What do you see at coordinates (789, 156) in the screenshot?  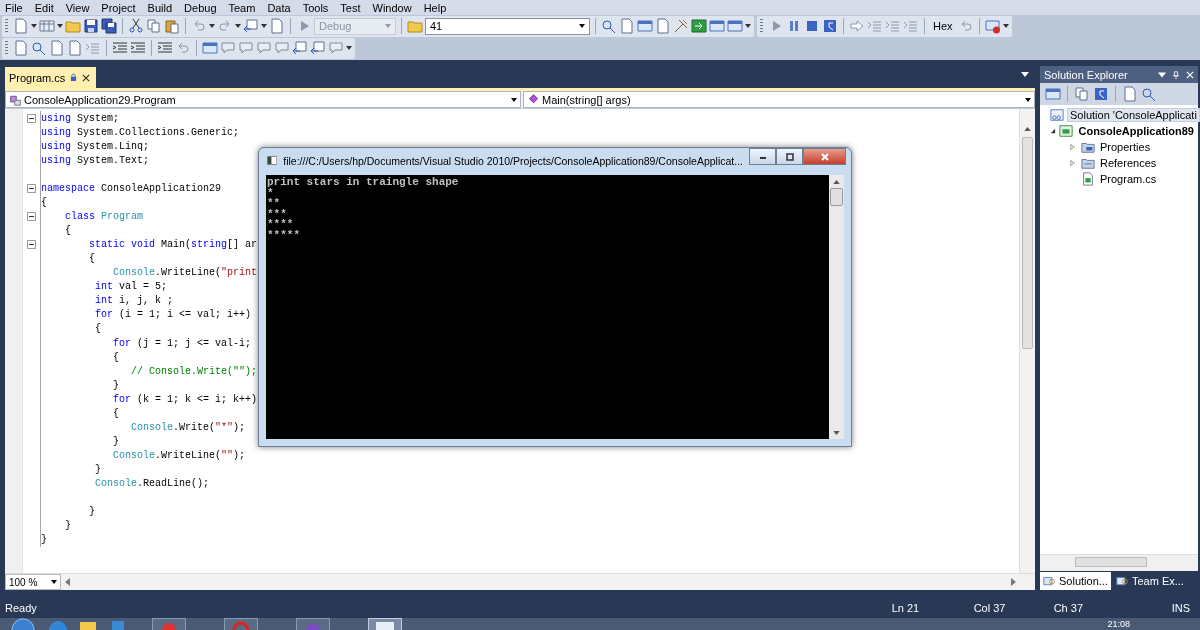 I see `maximize-button` at bounding box center [789, 156].